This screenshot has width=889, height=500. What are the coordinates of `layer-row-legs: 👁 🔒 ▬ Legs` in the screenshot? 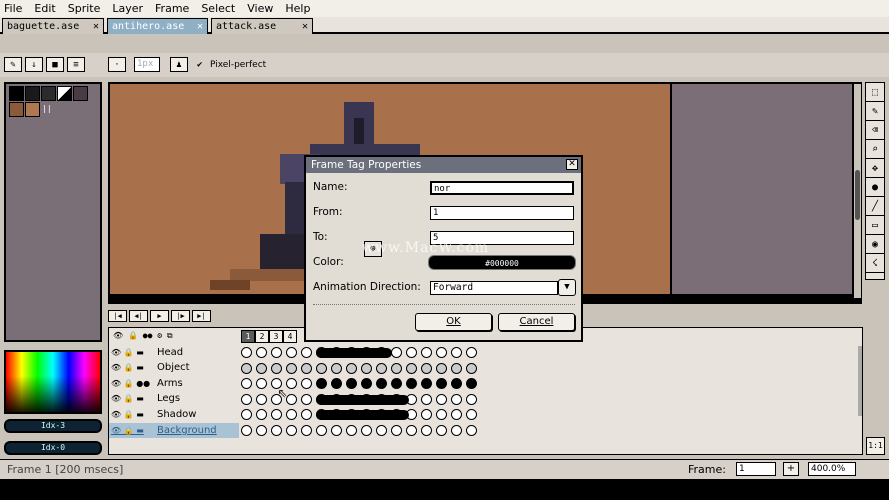 It's located at (174, 398).